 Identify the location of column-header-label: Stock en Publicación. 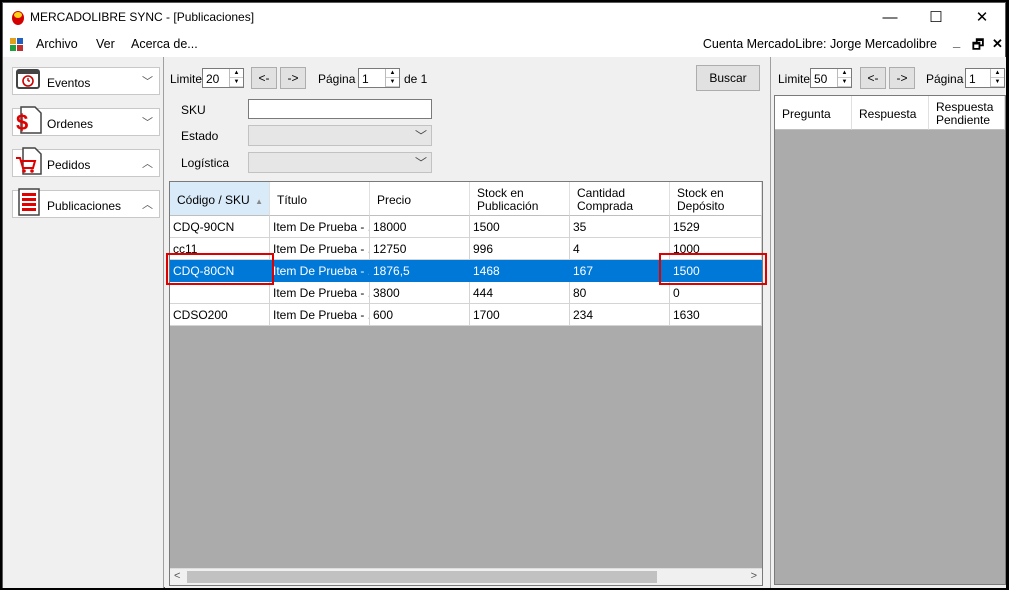
(508, 199).